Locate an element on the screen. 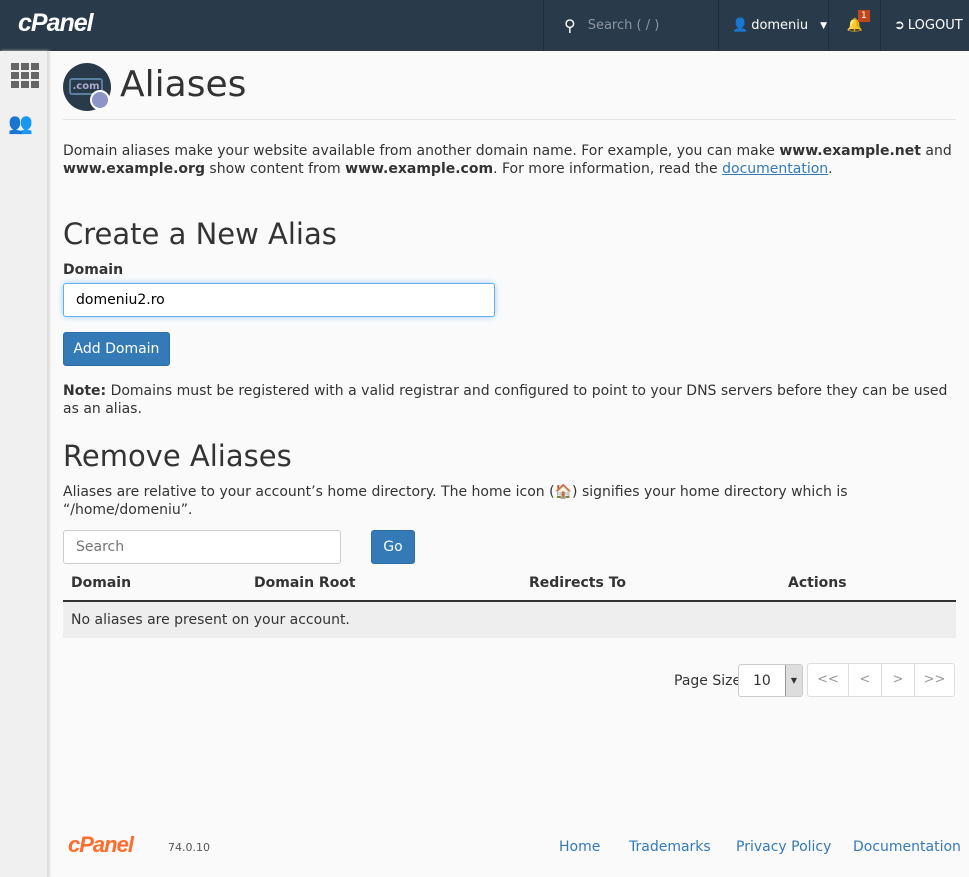 This screenshot has height=877, width=969. page-size-label: Page Size is located at coordinates (708, 681).